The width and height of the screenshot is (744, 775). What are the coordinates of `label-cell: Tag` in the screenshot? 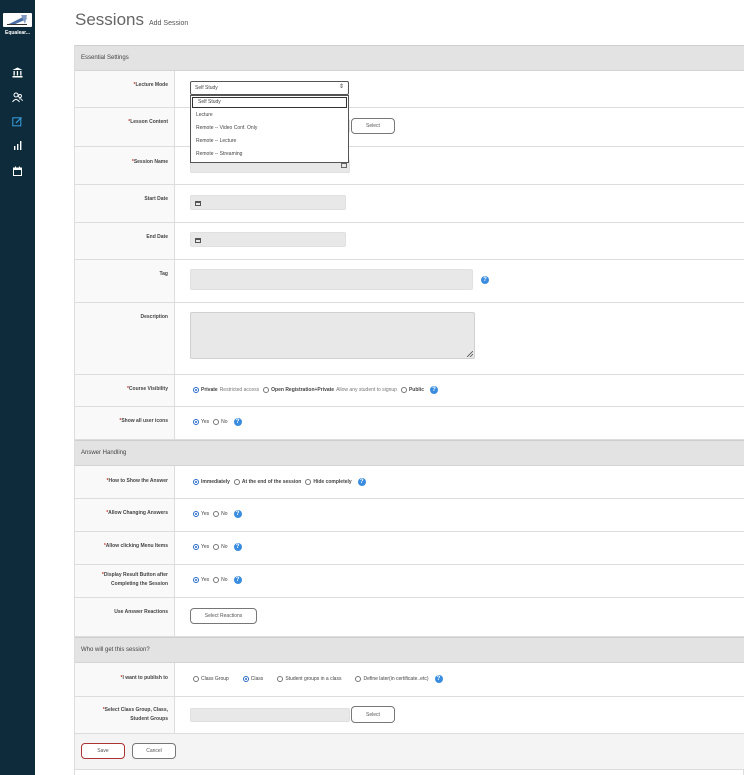 It's located at (125, 281).